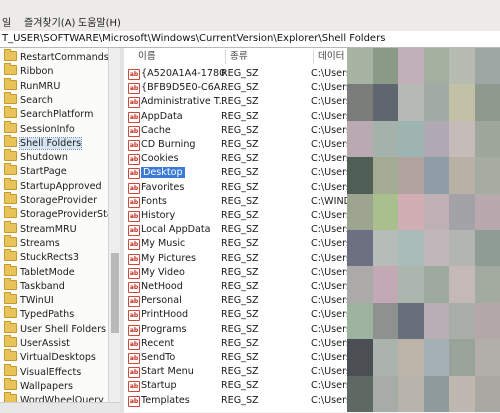  What do you see at coordinates (39, 129) in the screenshot?
I see `tree-item: SessionInfo` at bounding box center [39, 129].